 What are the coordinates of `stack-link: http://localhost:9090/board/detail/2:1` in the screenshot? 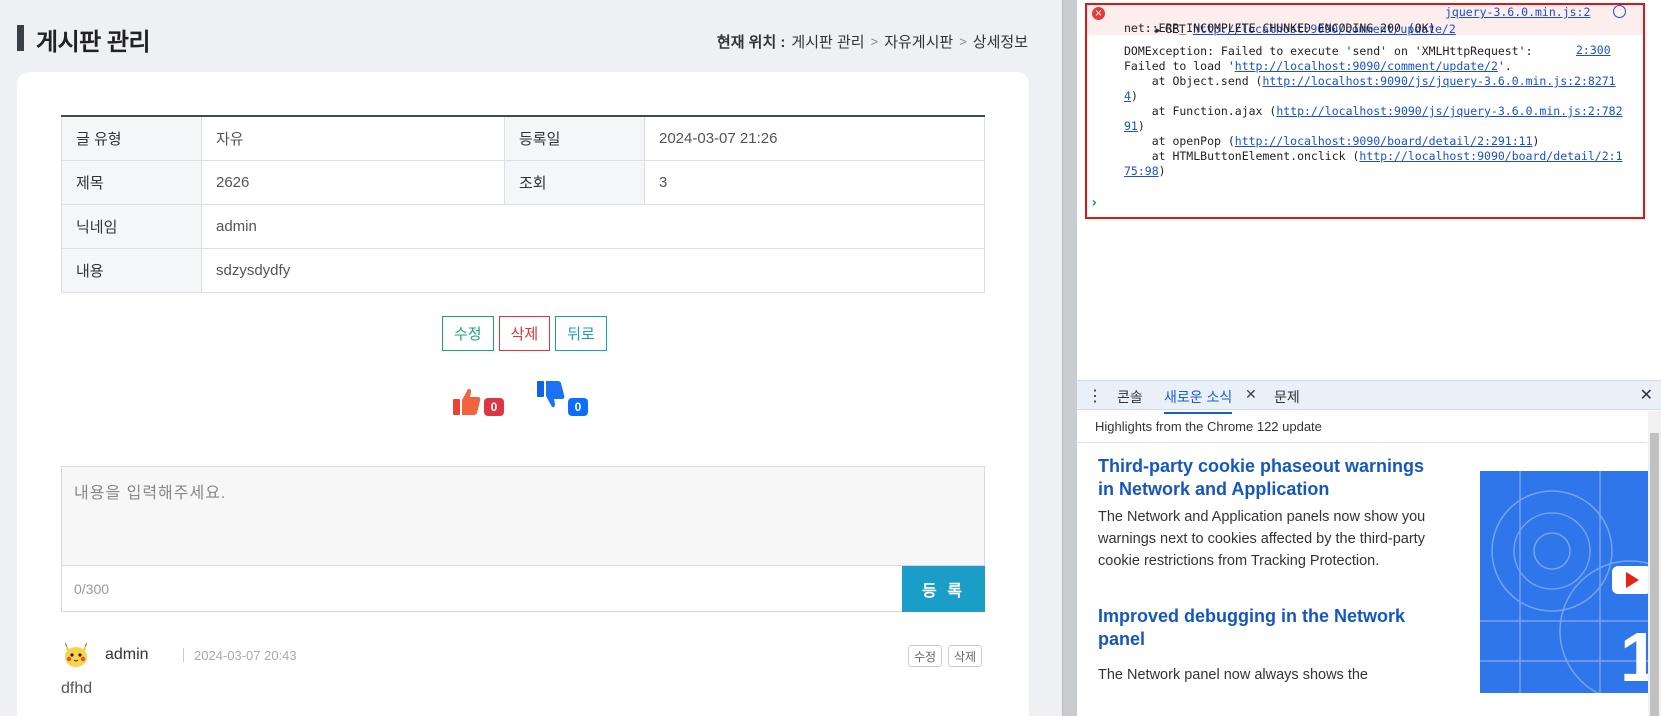 It's located at (1490, 156).